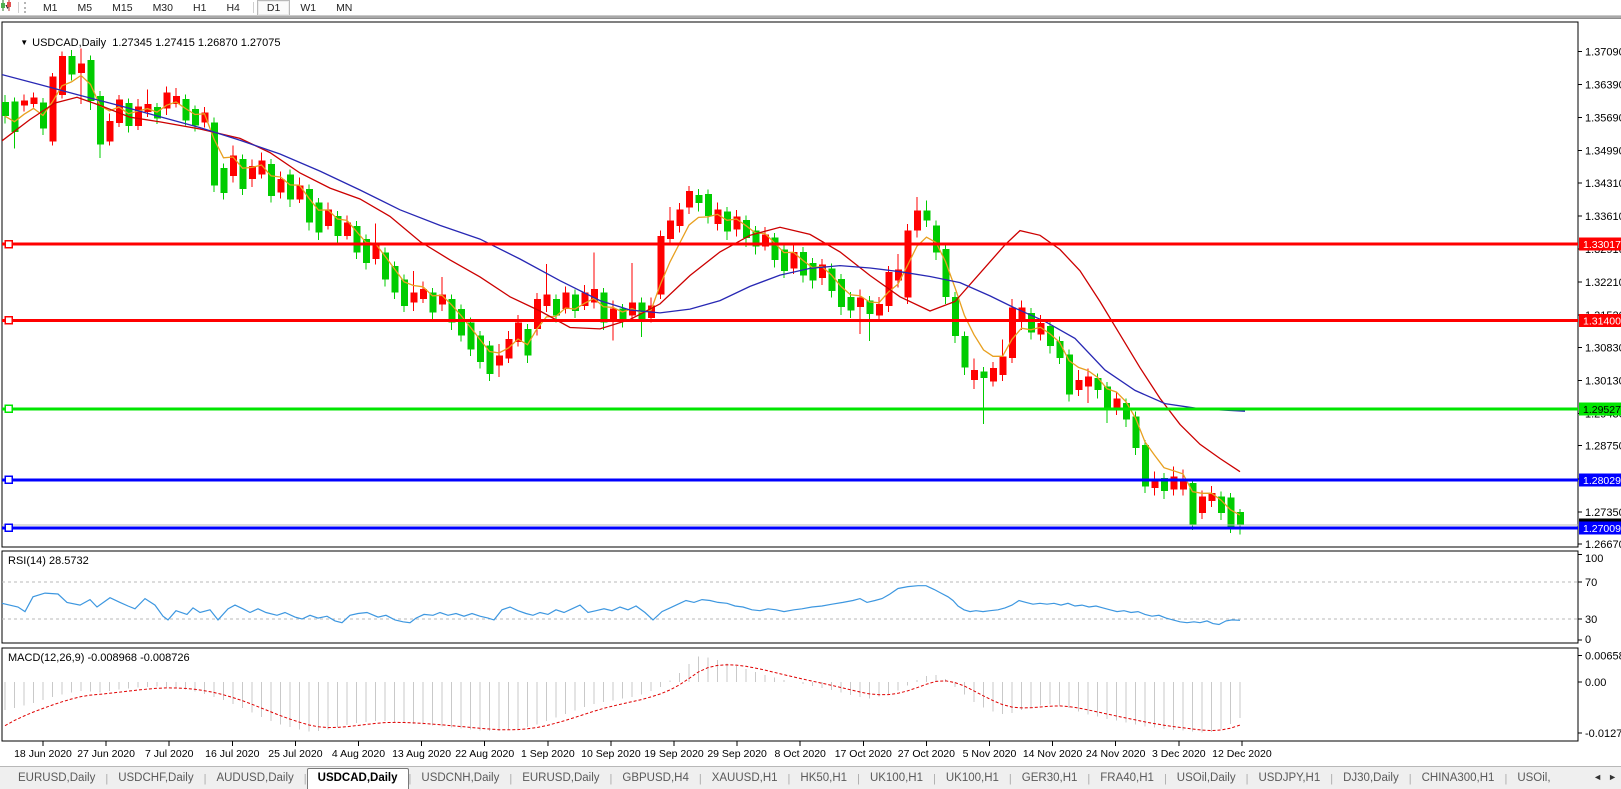  What do you see at coordinates (1605, 777) in the screenshot?
I see `tab-scroll-buttons: ◄ ►` at bounding box center [1605, 777].